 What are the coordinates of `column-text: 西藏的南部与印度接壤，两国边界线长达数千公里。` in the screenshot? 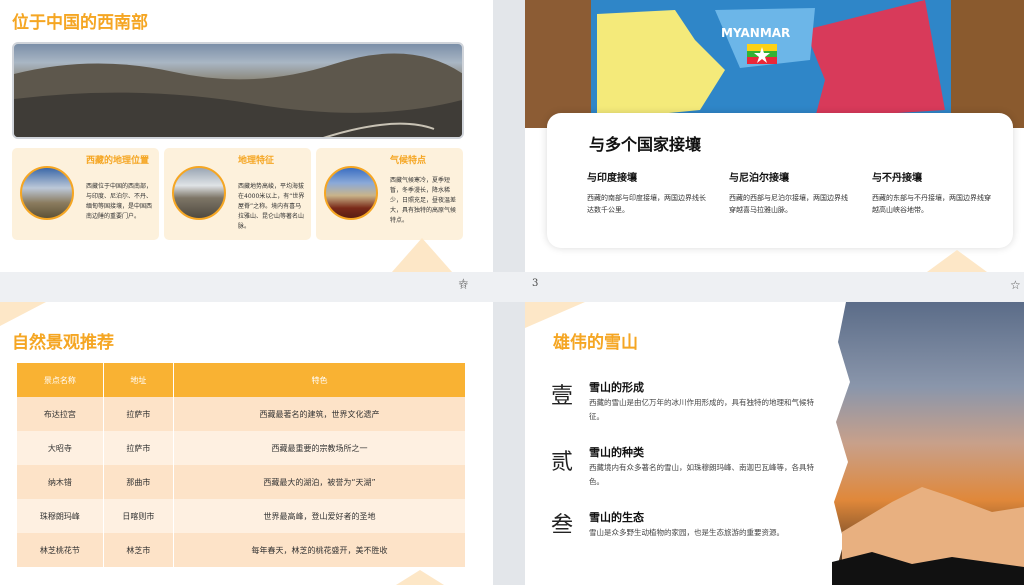 It's located at (646, 204).